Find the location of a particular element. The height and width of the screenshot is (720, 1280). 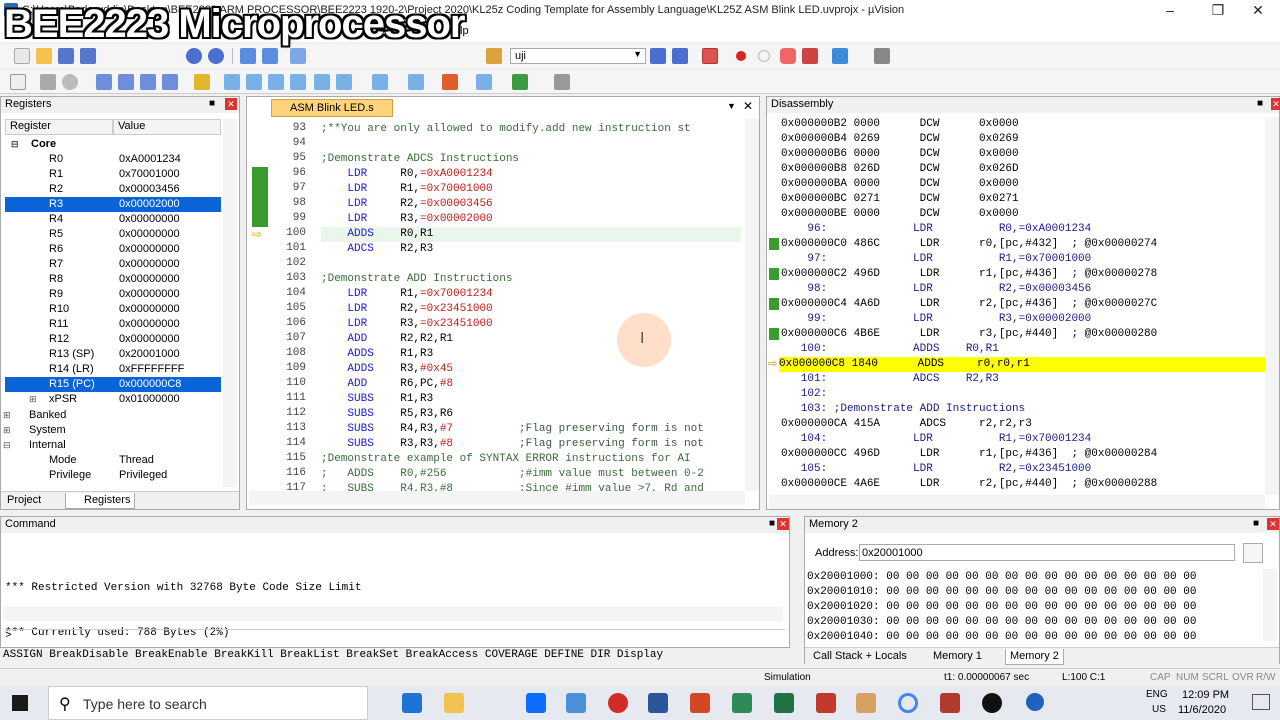

disassembly-line: 0x000000BE 0000 DCW 0x0000 is located at coordinates (900, 214).